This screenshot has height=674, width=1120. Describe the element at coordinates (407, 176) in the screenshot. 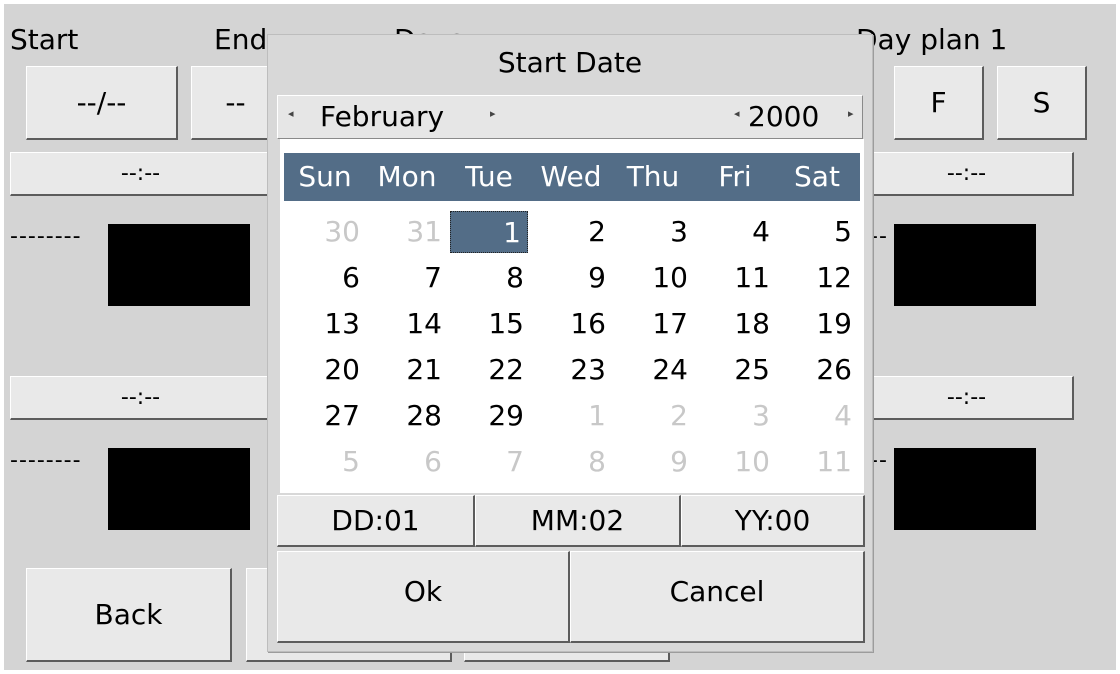

I see `weekday-mon: Mon` at that location.